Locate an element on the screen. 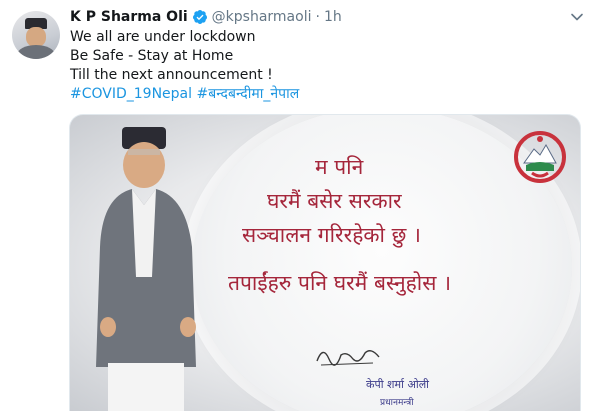 The width and height of the screenshot is (594, 411). author-handle: @kpsharmaoli is located at coordinates (262, 17).